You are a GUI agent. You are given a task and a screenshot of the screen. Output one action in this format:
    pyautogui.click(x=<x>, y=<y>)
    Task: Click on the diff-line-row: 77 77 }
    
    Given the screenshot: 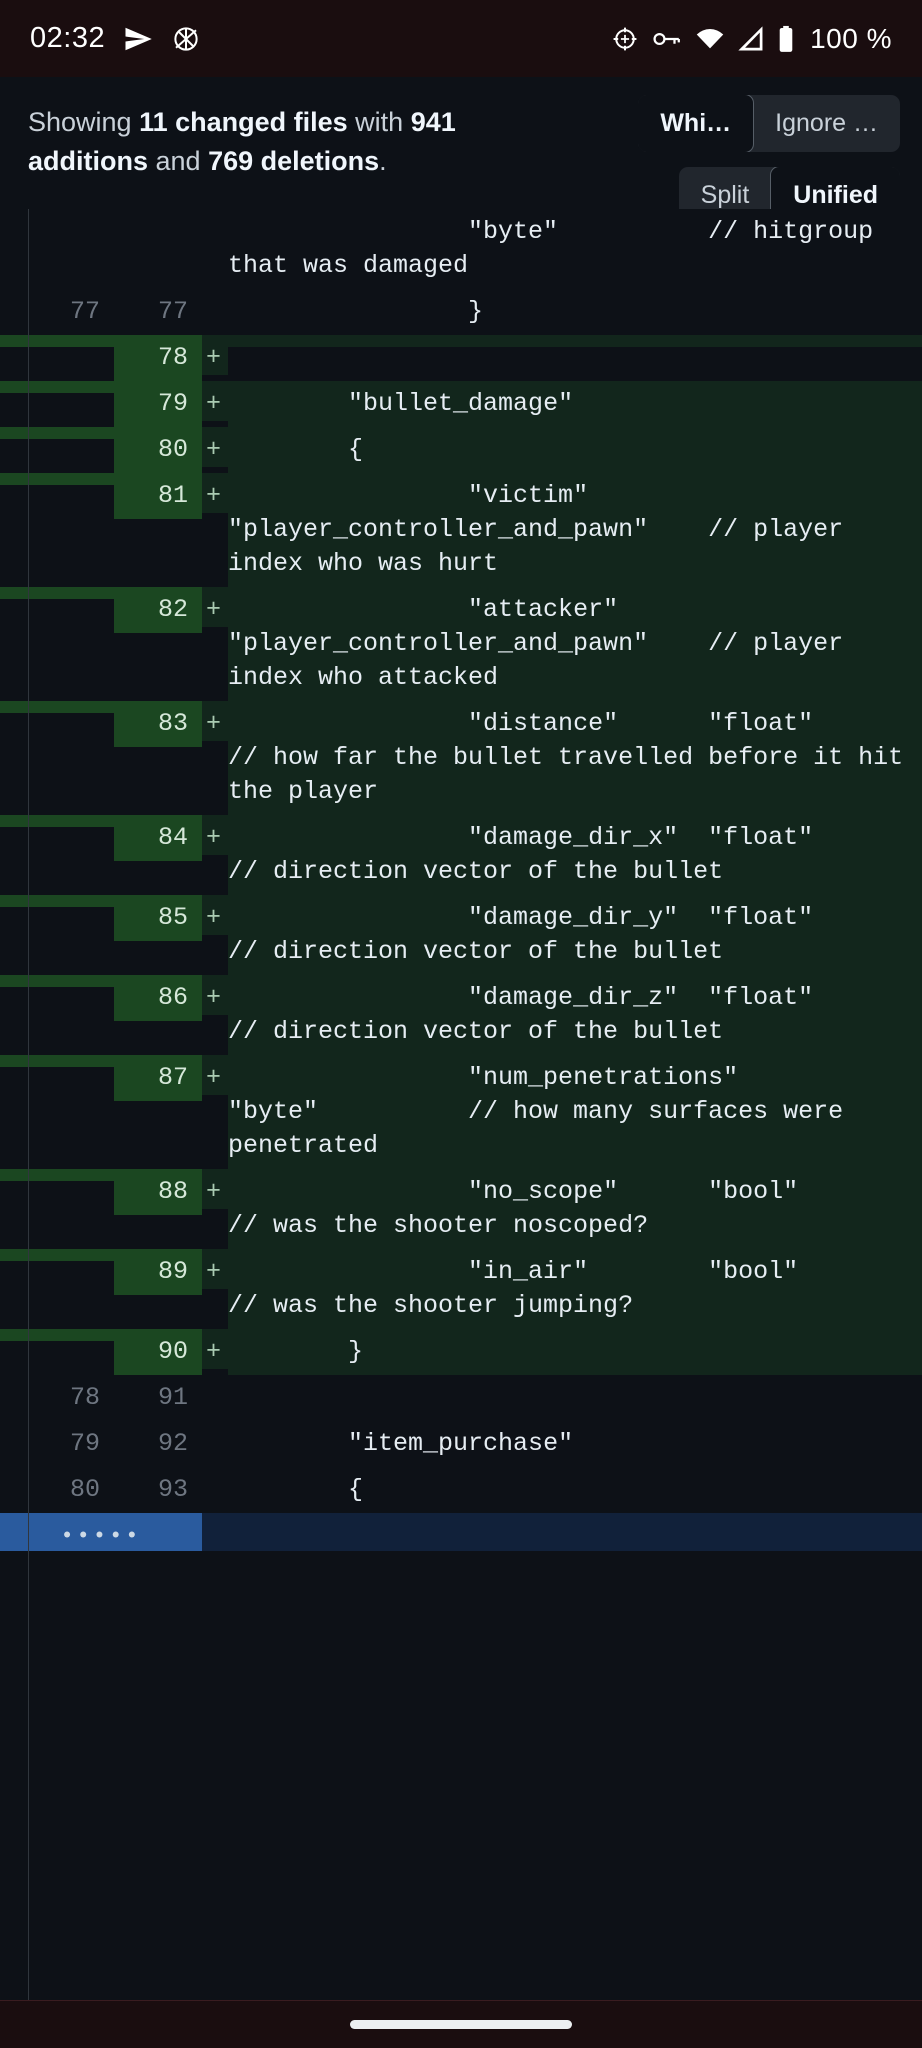 What is the action you would take?
    pyautogui.click(x=461, y=312)
    